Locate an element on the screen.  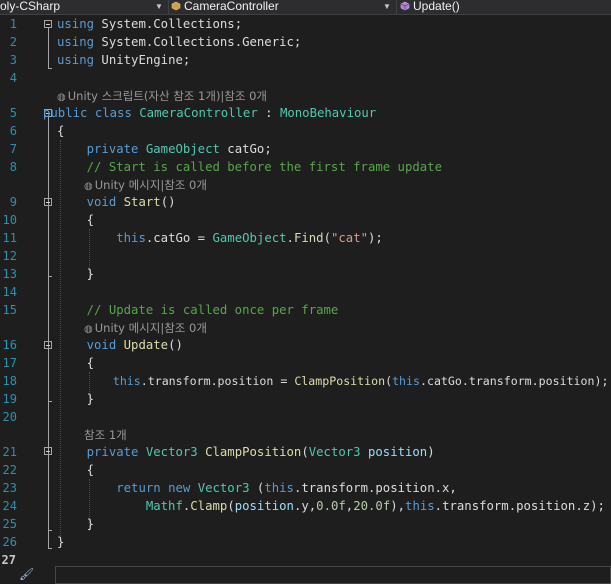
line-number: 7 is located at coordinates (13, 149).